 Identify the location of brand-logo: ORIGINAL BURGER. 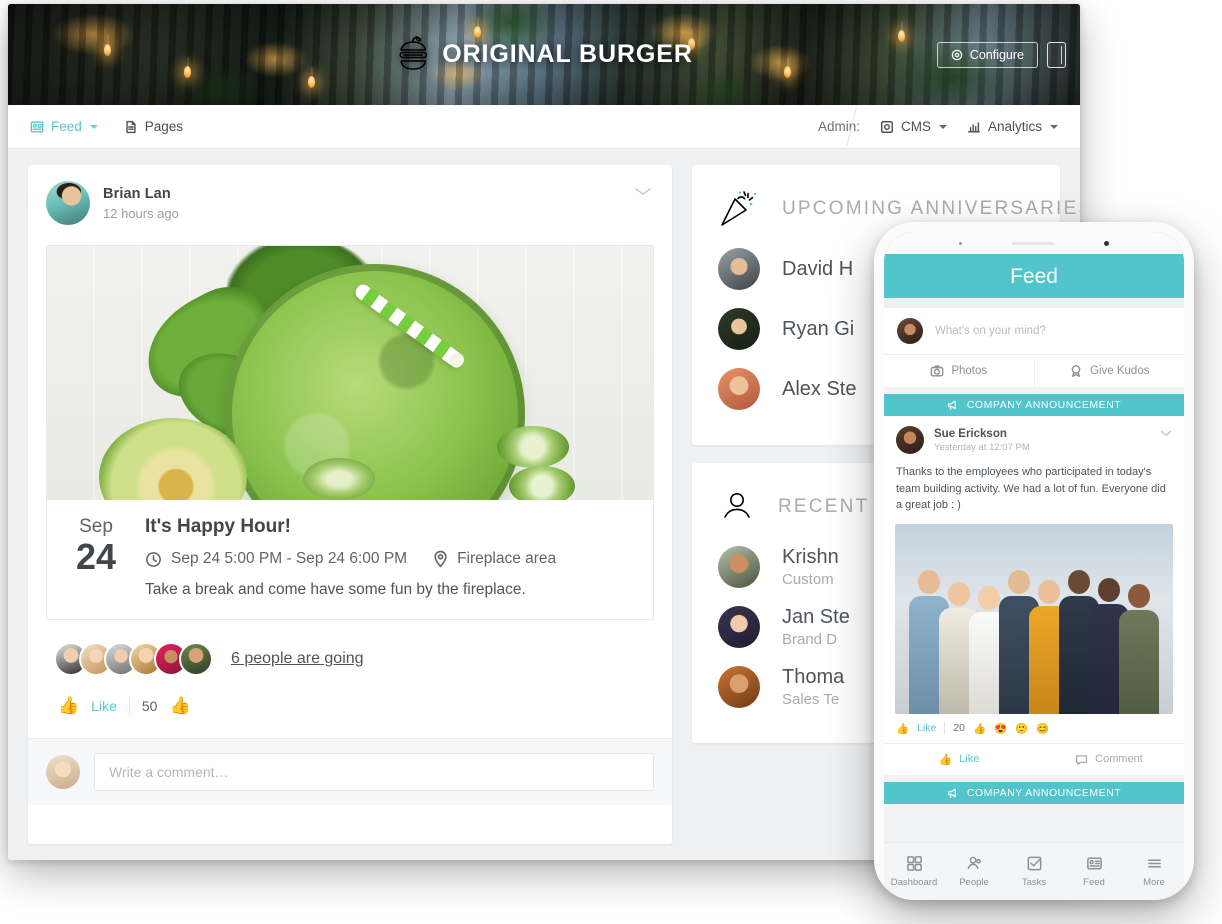
(544, 55).